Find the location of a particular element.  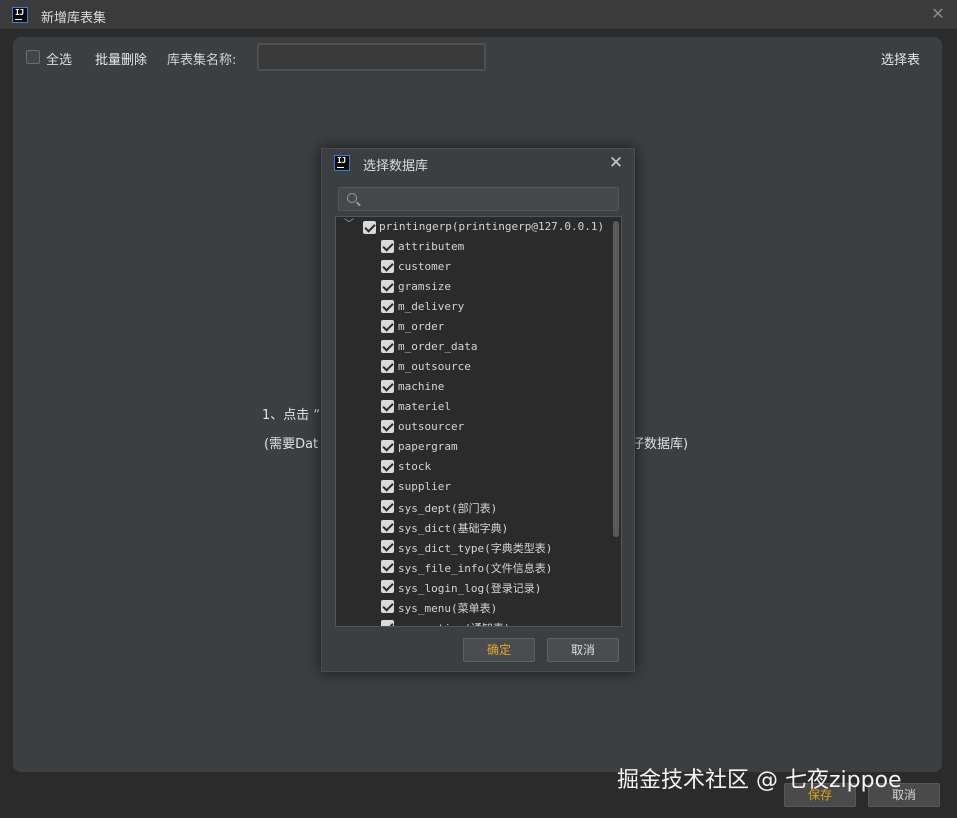

table-list-item: sys_login_log(登录记录) is located at coordinates (478, 587).